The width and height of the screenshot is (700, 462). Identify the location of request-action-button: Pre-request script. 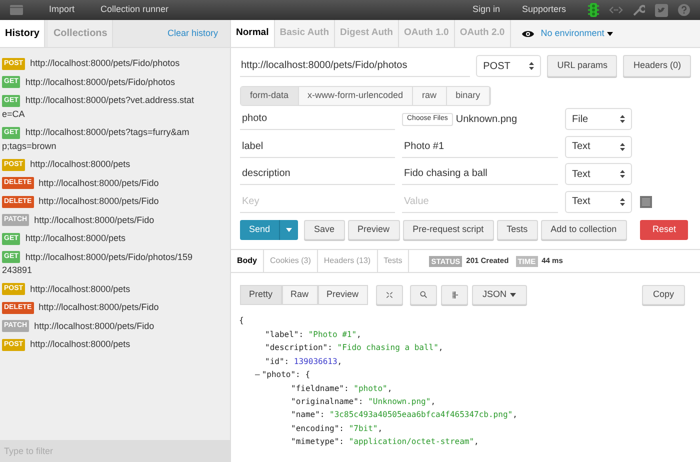
(448, 230).